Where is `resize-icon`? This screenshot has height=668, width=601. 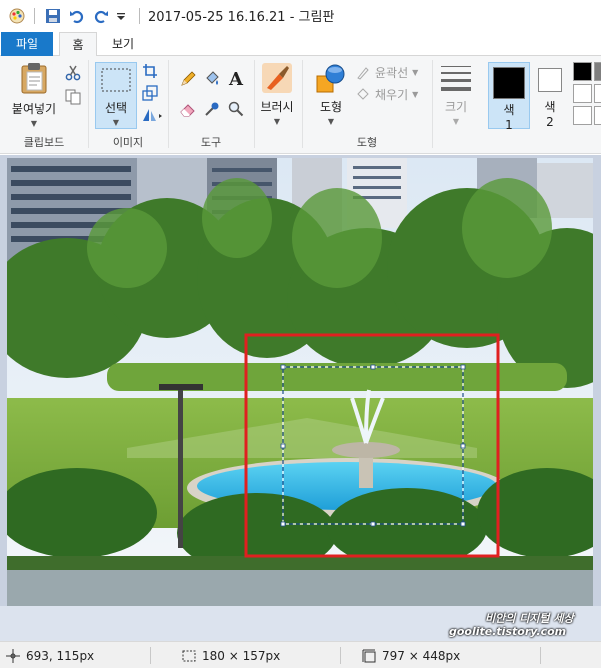 resize-icon is located at coordinates (150, 93).